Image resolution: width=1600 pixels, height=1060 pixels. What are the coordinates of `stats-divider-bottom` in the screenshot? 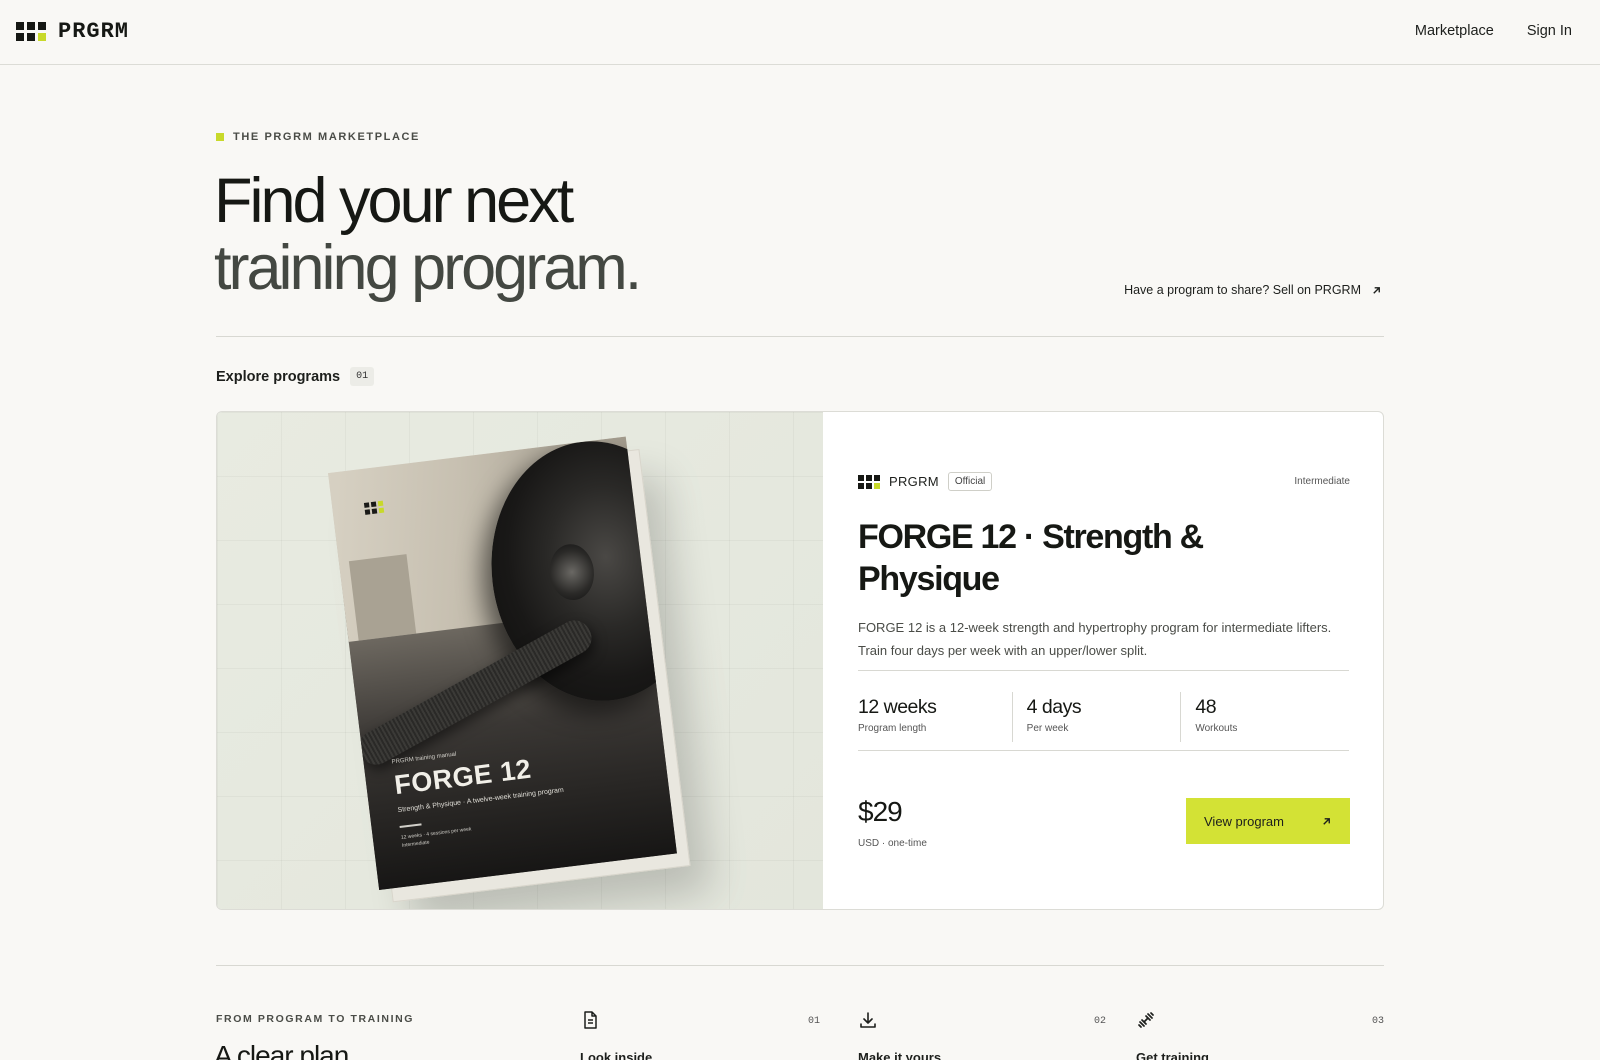 It's located at (1103, 750).